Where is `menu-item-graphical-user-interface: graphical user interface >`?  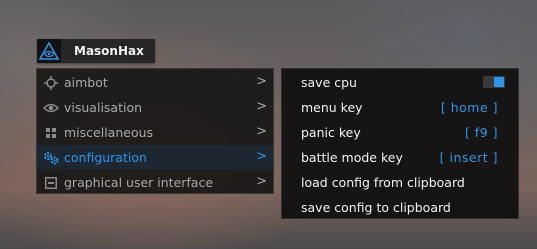
menu-item-graphical-user-interface: graphical user interface > is located at coordinates (155, 182).